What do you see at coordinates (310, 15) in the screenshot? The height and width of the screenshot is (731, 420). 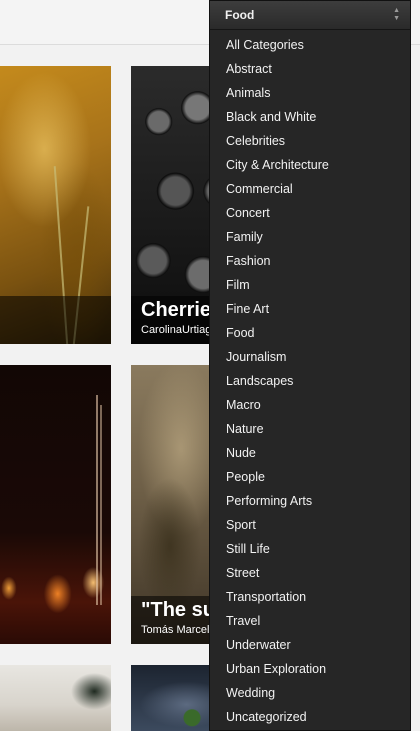 I see `category-select: Food ▲ ▼` at bounding box center [310, 15].